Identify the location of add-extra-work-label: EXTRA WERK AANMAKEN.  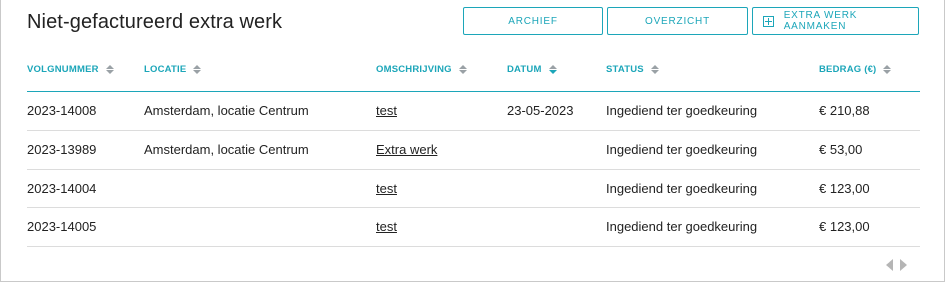
(820, 21).